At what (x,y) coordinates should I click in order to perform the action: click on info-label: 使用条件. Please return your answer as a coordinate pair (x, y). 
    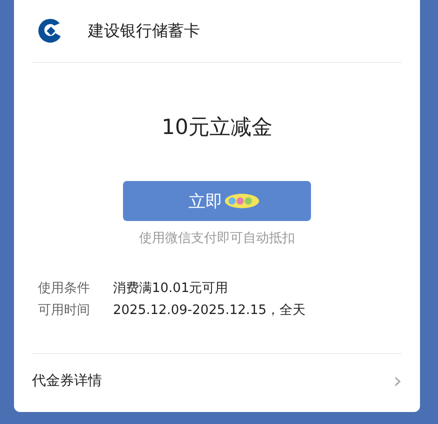
    Looking at the image, I should click on (64, 288).